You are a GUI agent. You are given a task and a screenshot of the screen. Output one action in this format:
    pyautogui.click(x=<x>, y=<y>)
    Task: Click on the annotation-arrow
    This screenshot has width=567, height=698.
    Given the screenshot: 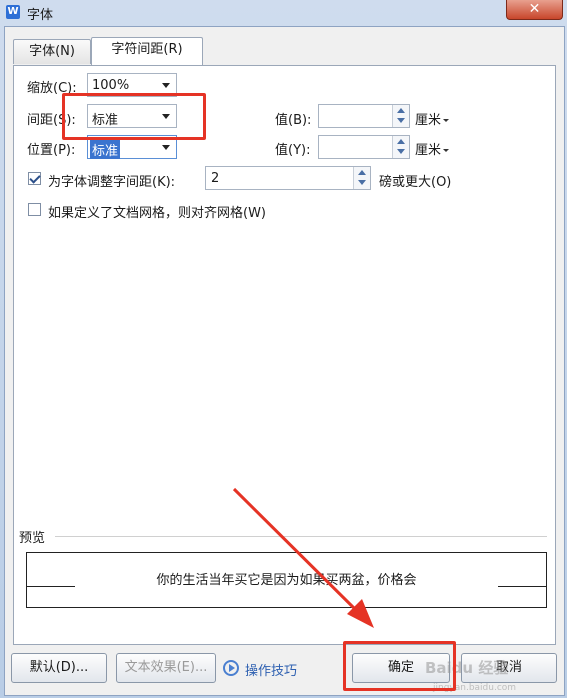 What is the action you would take?
    pyautogui.click(x=303, y=557)
    